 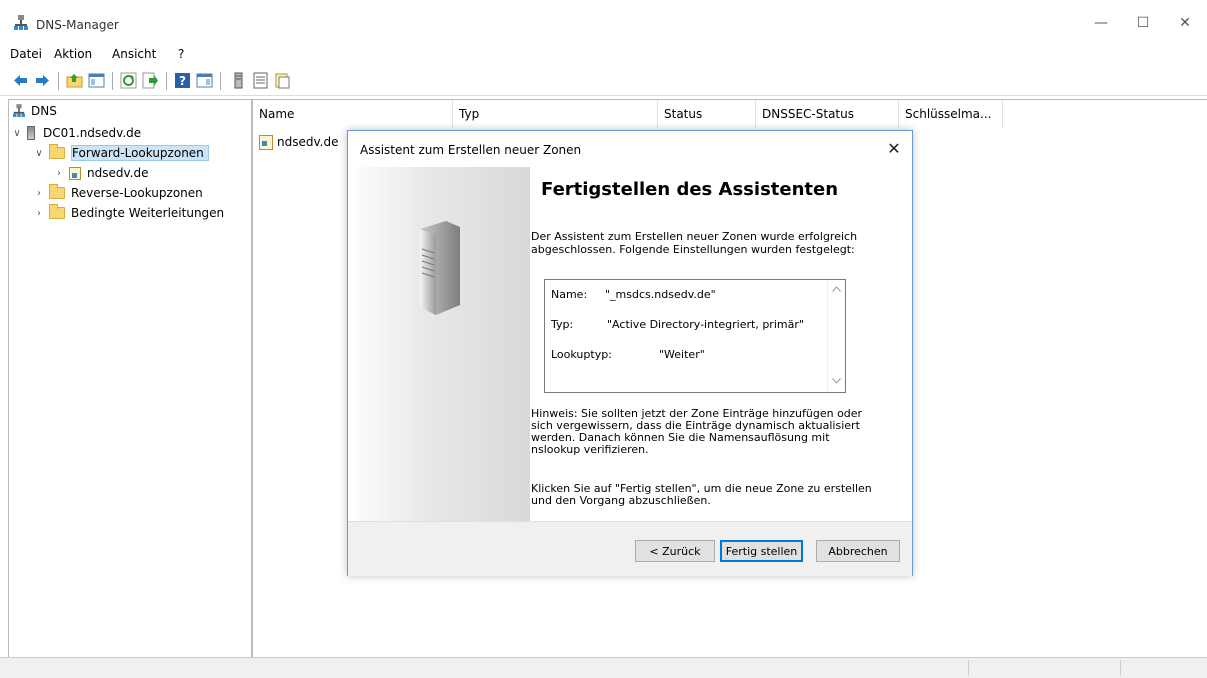 I want to click on tree-node-dns: DNS, so click(x=35, y=111).